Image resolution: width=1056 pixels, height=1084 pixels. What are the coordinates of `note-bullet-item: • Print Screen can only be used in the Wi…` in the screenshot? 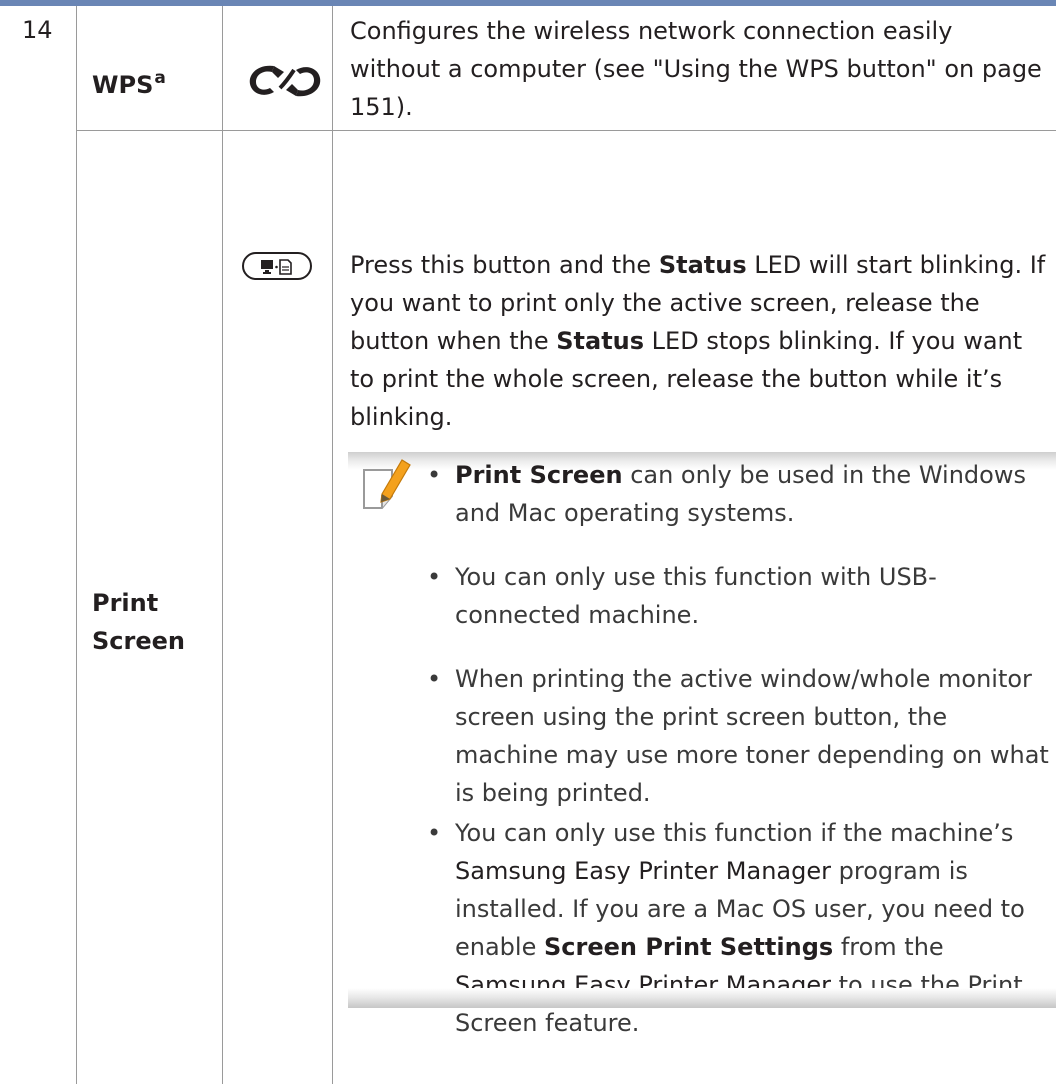 It's located at (726, 494).